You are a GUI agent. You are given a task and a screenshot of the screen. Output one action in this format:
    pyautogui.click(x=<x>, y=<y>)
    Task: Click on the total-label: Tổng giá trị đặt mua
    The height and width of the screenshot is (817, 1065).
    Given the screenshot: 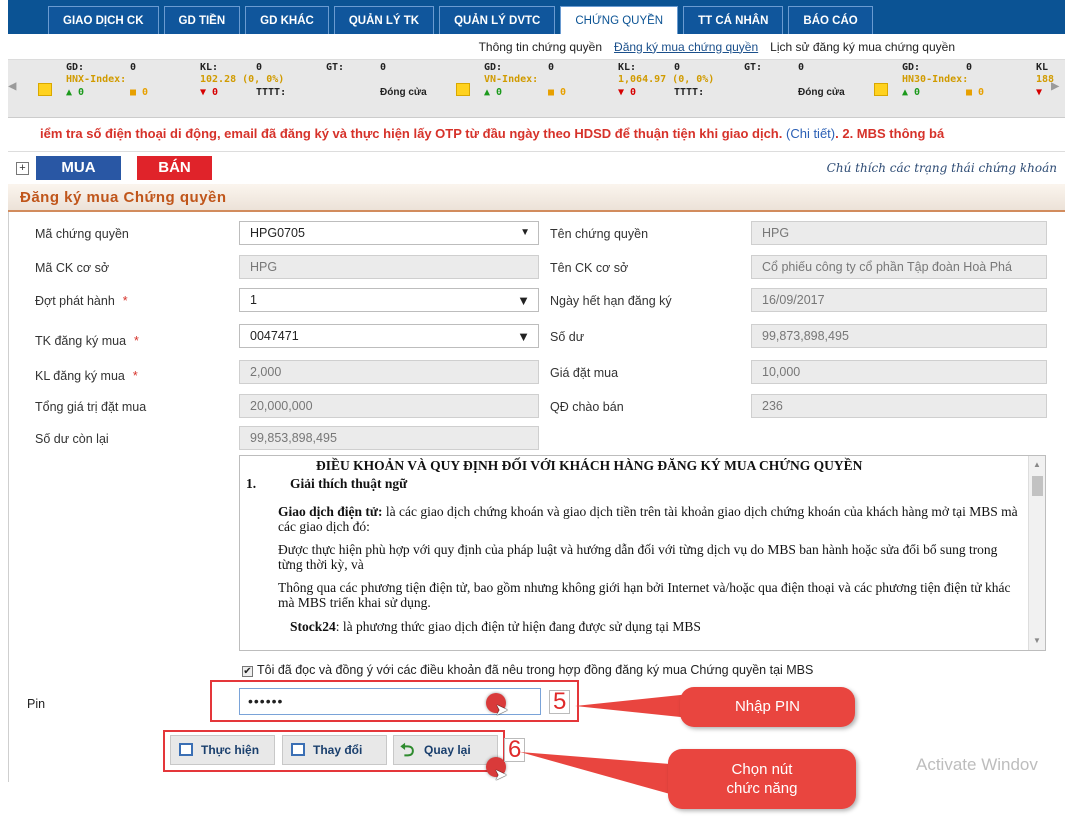 What is the action you would take?
    pyautogui.click(x=91, y=407)
    